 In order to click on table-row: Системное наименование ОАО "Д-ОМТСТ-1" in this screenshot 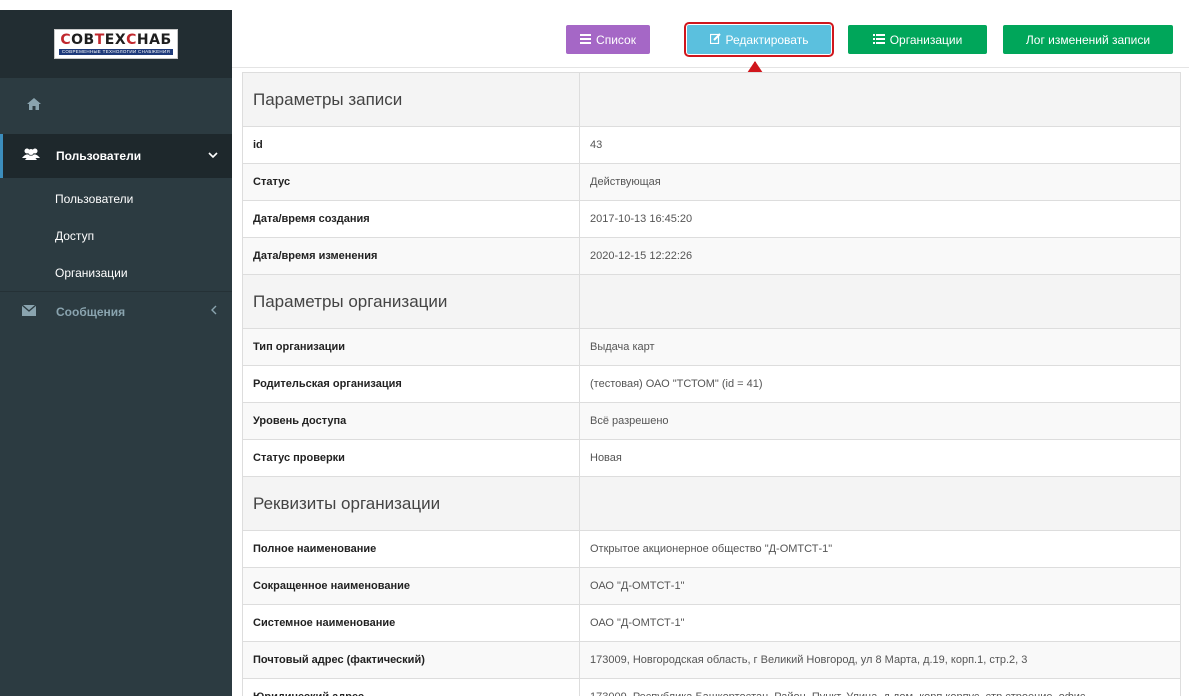, I will do `click(711, 623)`.